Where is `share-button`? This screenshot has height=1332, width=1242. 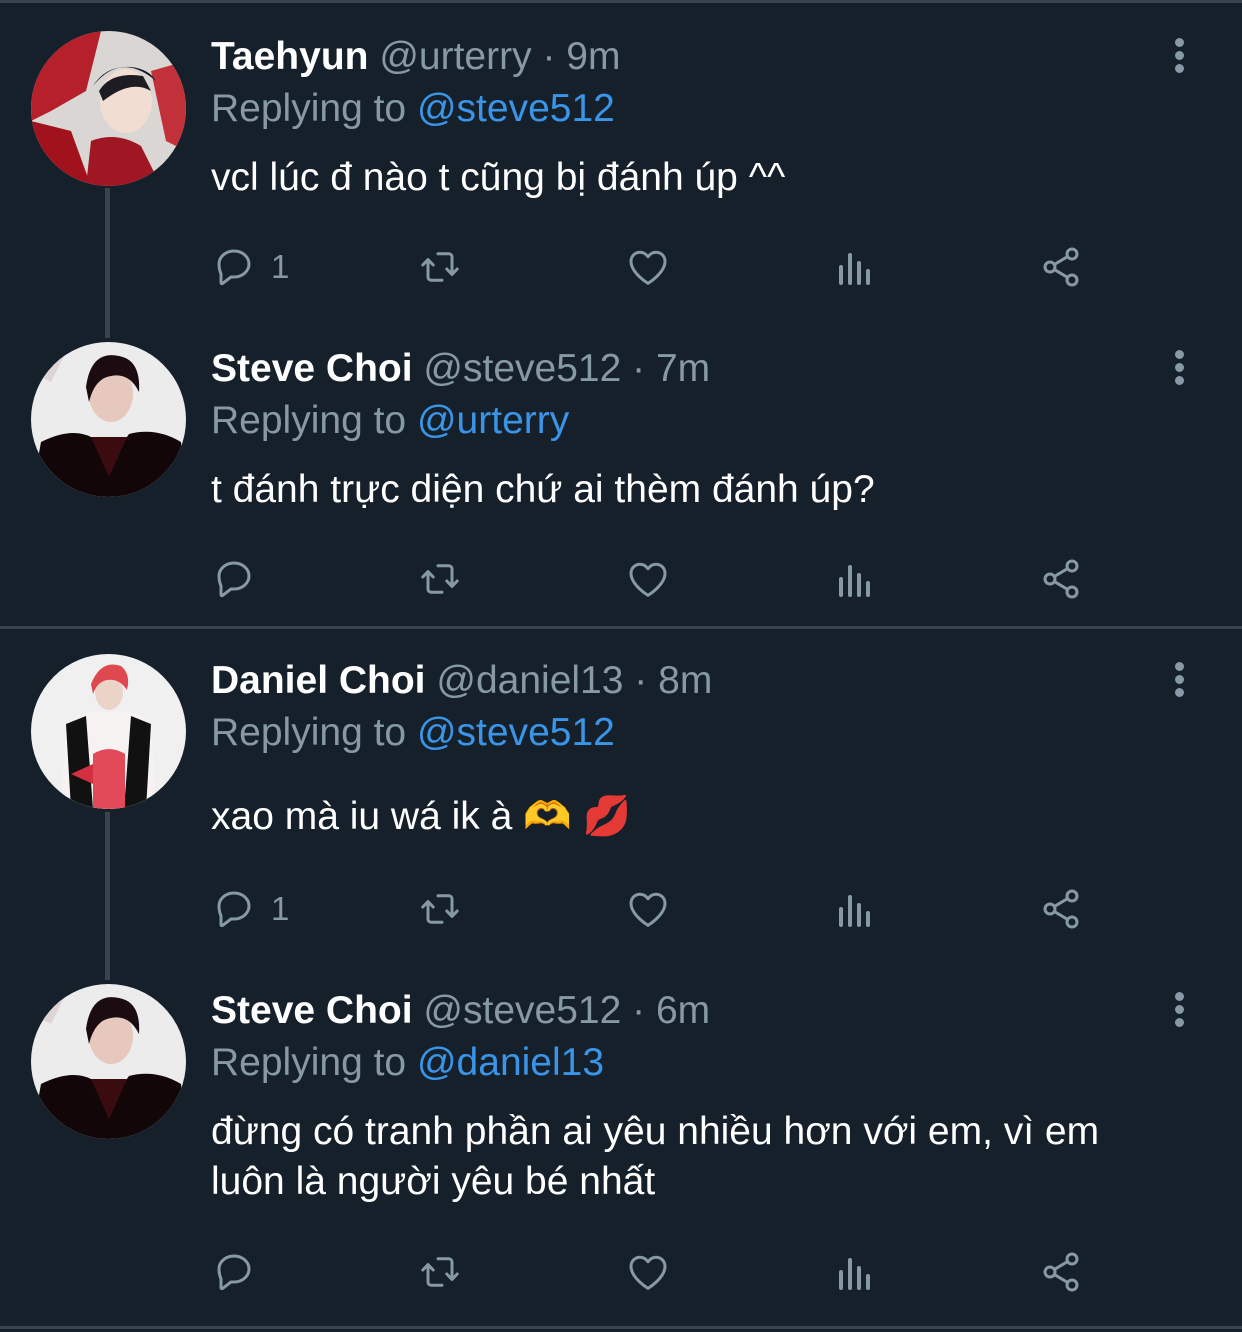 share-button is located at coordinates (1061, 1272).